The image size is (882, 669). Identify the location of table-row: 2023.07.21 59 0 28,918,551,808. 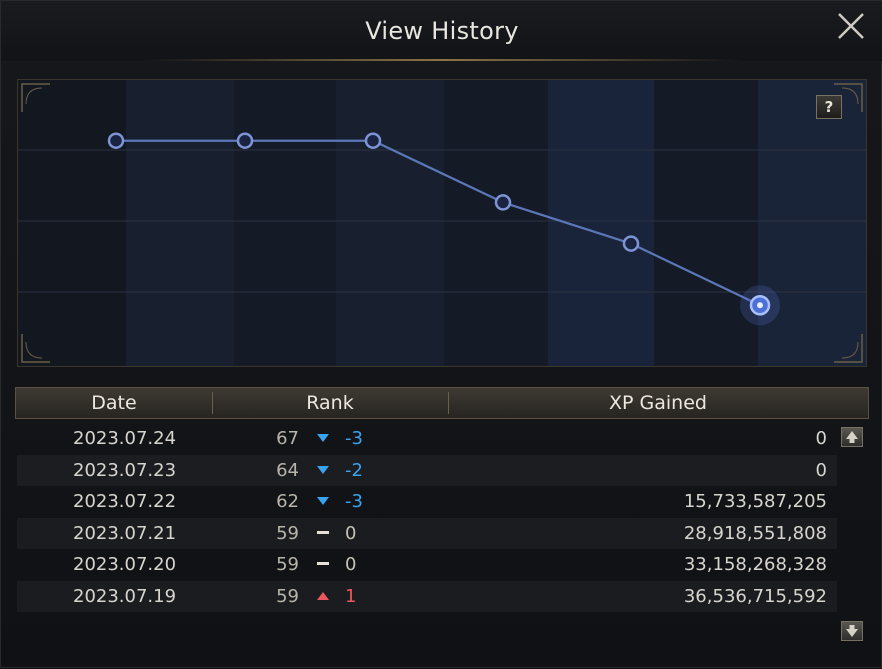
(427, 533).